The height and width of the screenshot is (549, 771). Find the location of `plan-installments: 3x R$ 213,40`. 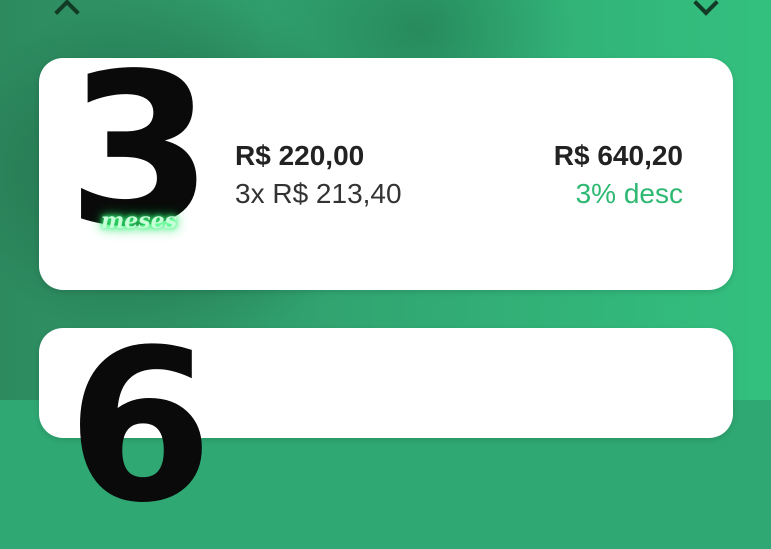

plan-installments: 3x R$ 213,40 is located at coordinates (318, 193).